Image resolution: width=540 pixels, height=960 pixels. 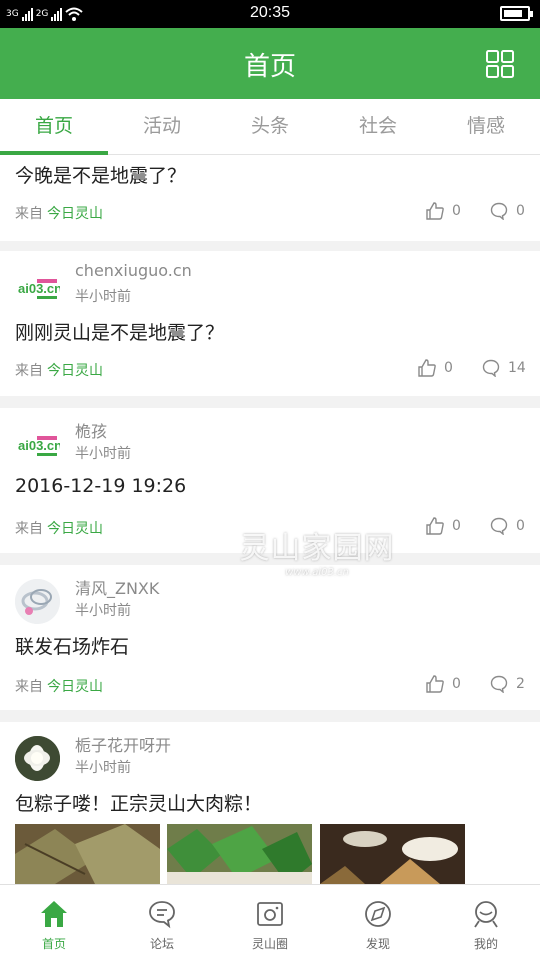 I want to click on user-icon, so click(x=486, y=914).